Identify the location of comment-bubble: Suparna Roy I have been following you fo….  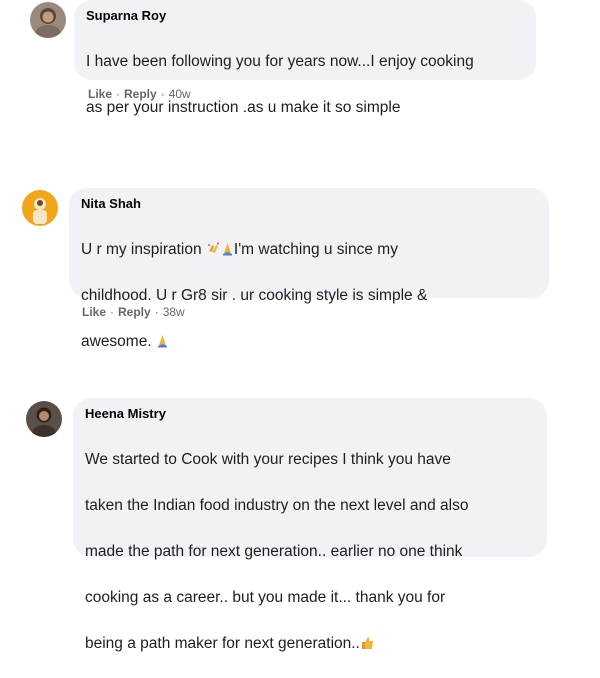
(305, 58).